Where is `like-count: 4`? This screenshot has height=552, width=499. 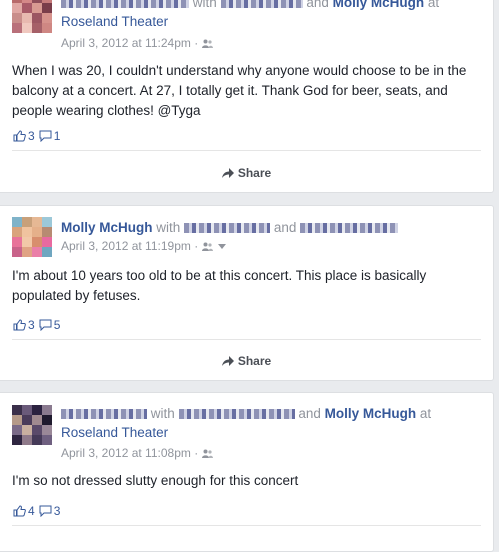
like-count: 4 is located at coordinates (31, 511).